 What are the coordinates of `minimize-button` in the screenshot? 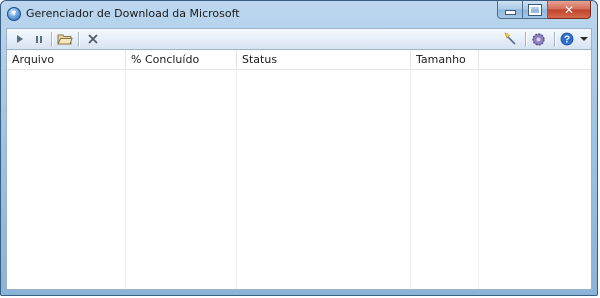 It's located at (510, 10).